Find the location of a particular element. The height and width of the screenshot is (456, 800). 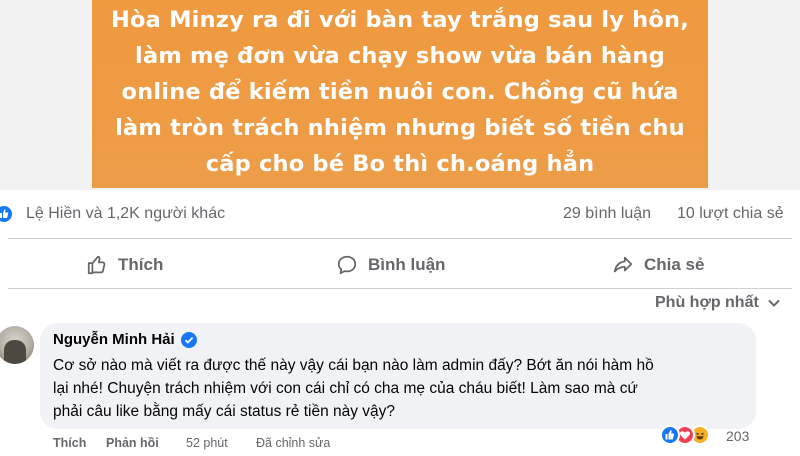

share-button: Chia sẻ is located at coordinates (658, 265).